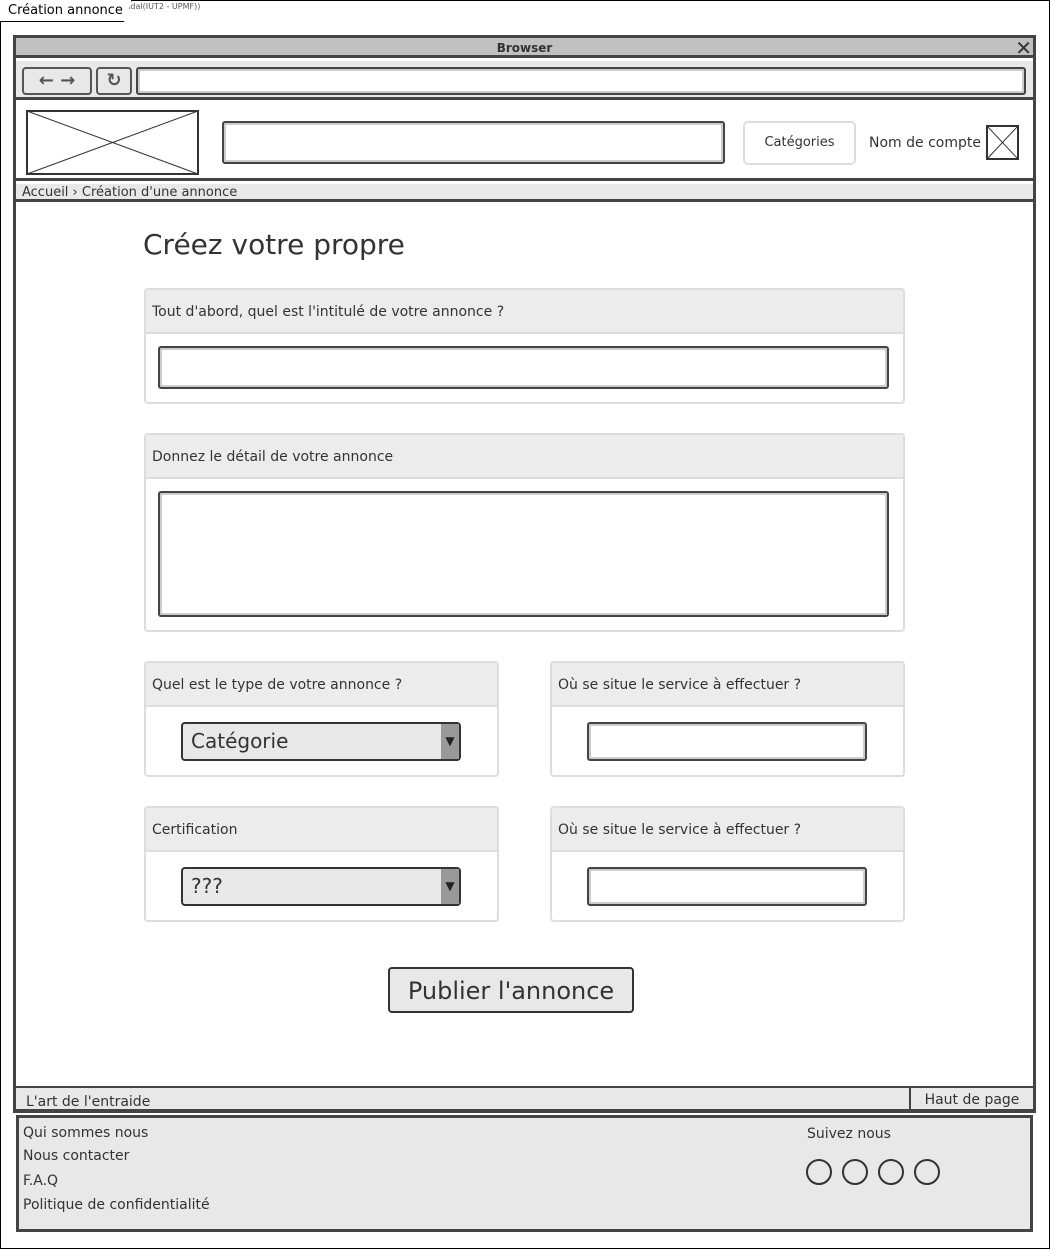  Describe the element at coordinates (849, 1134) in the screenshot. I see `follow-label: Suivez nous` at that location.